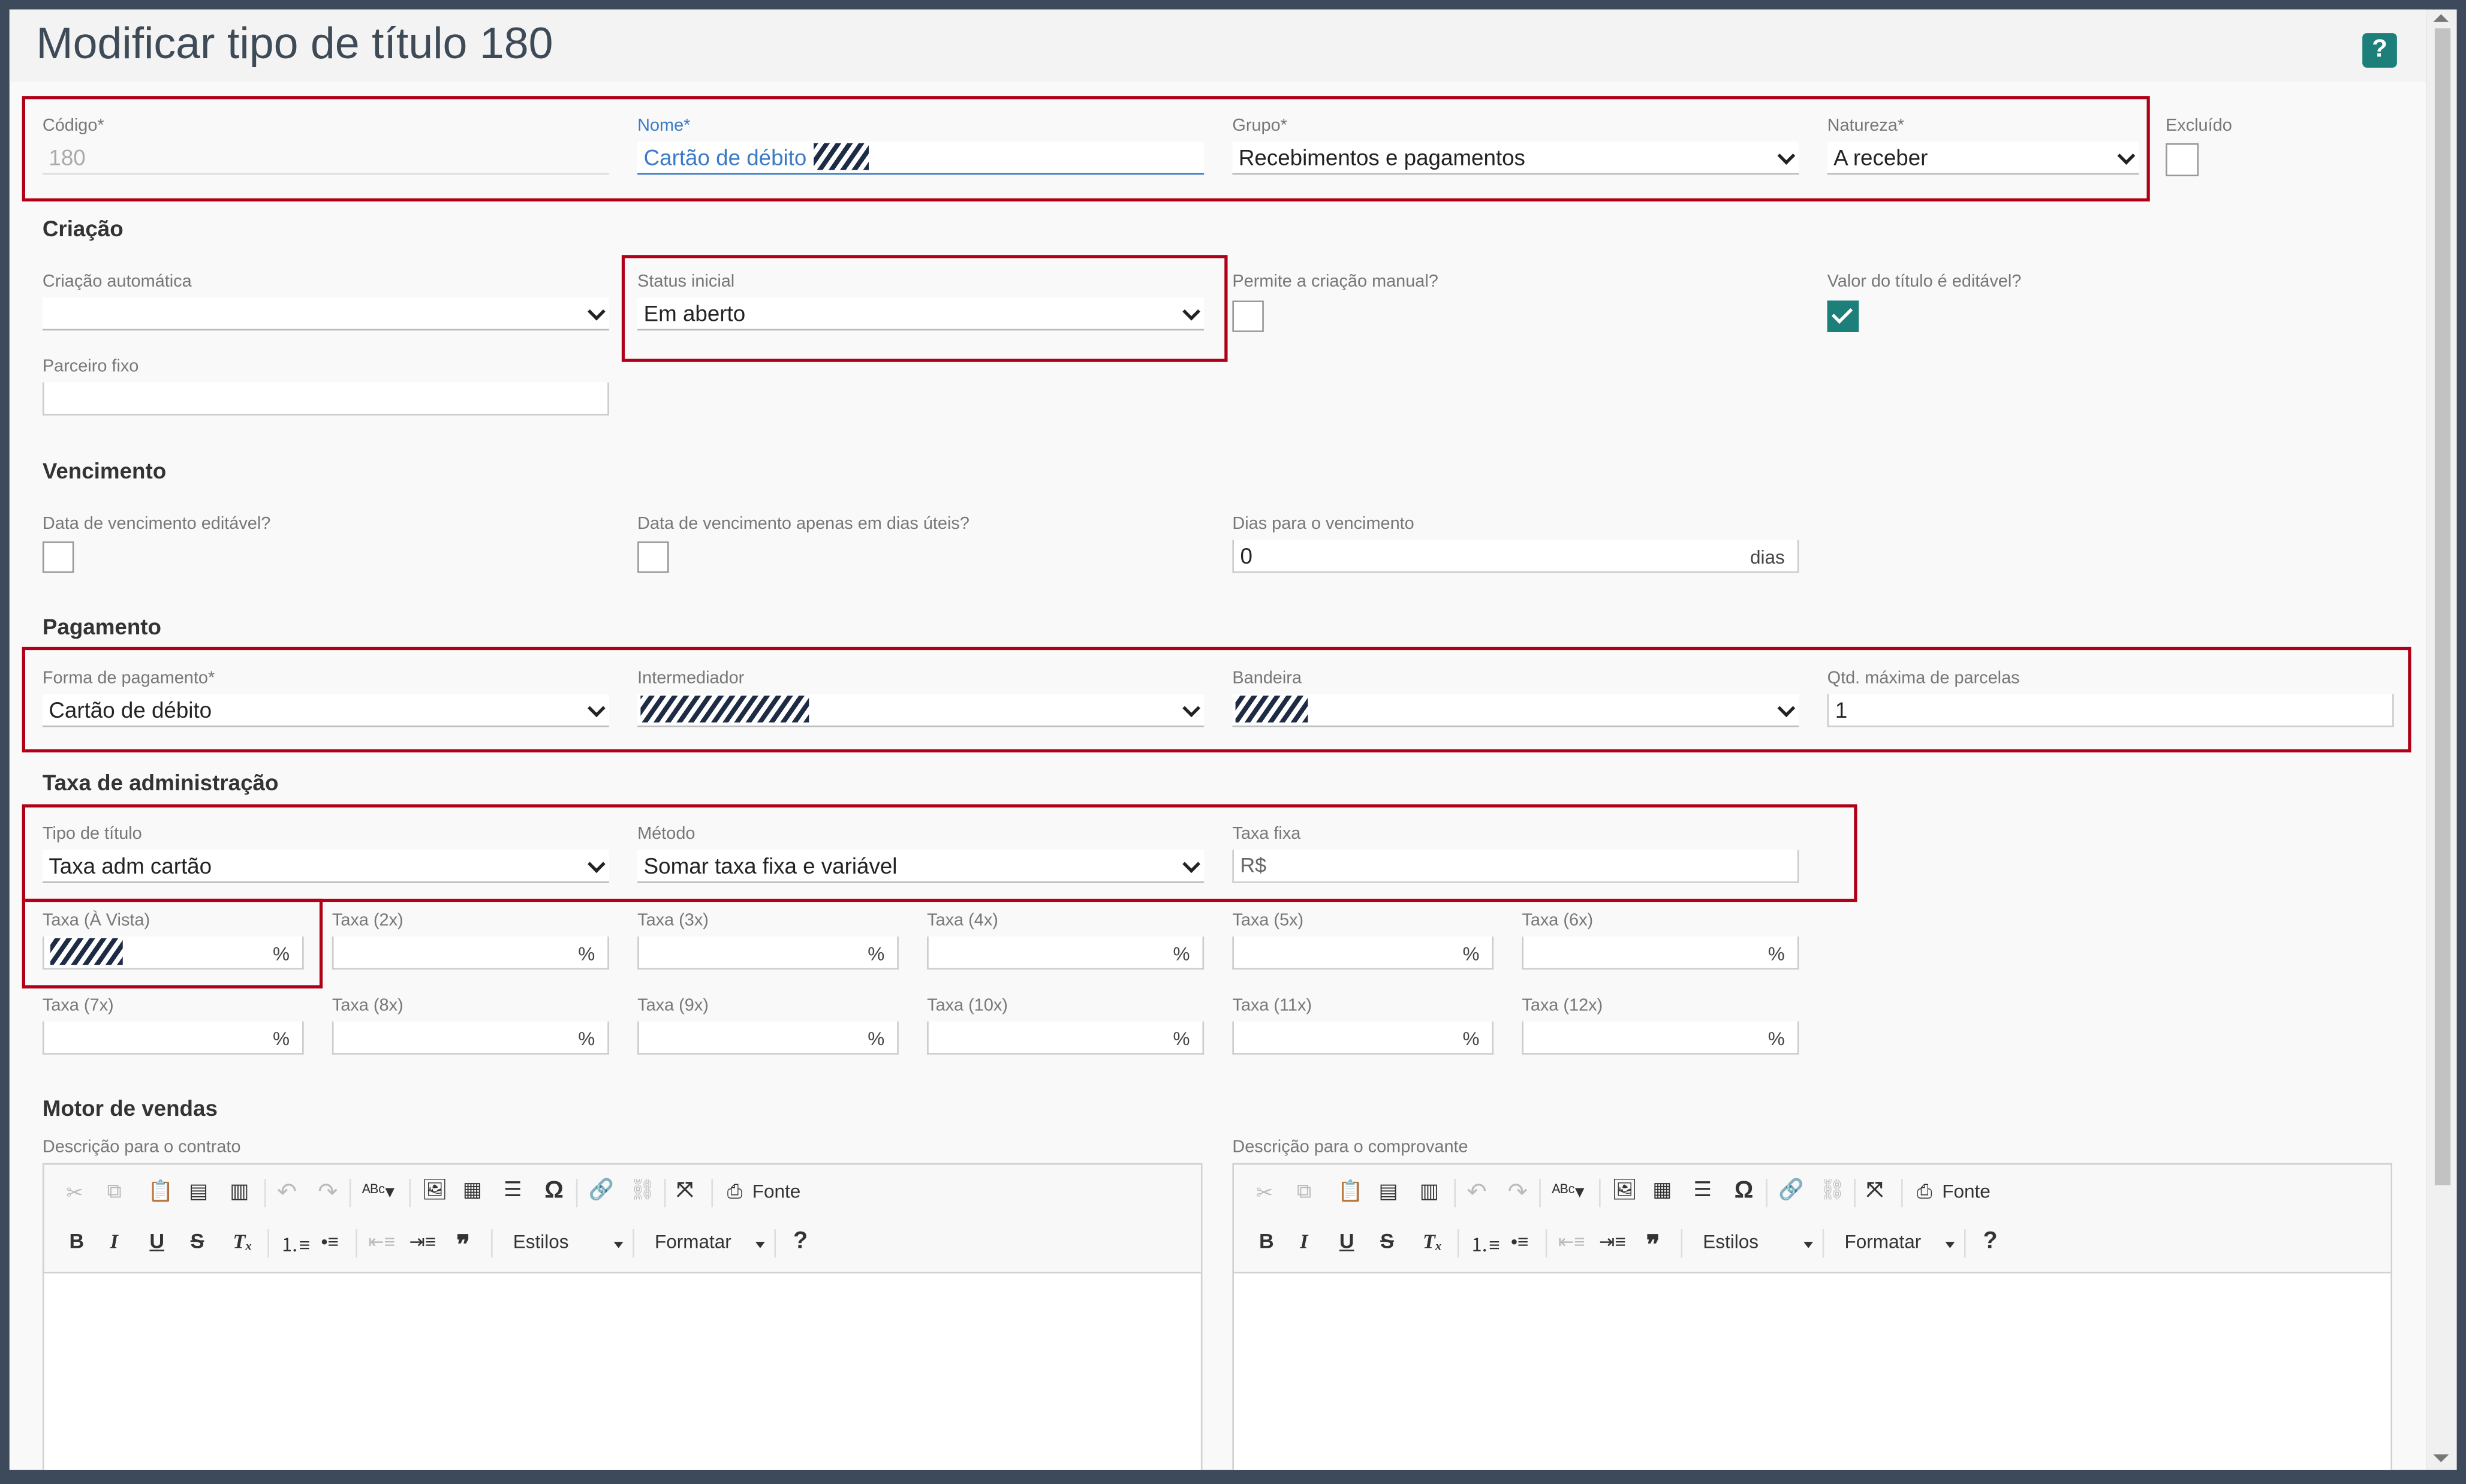  I want to click on parceiro-fixo-label: Parceiro fixo, so click(91, 367).